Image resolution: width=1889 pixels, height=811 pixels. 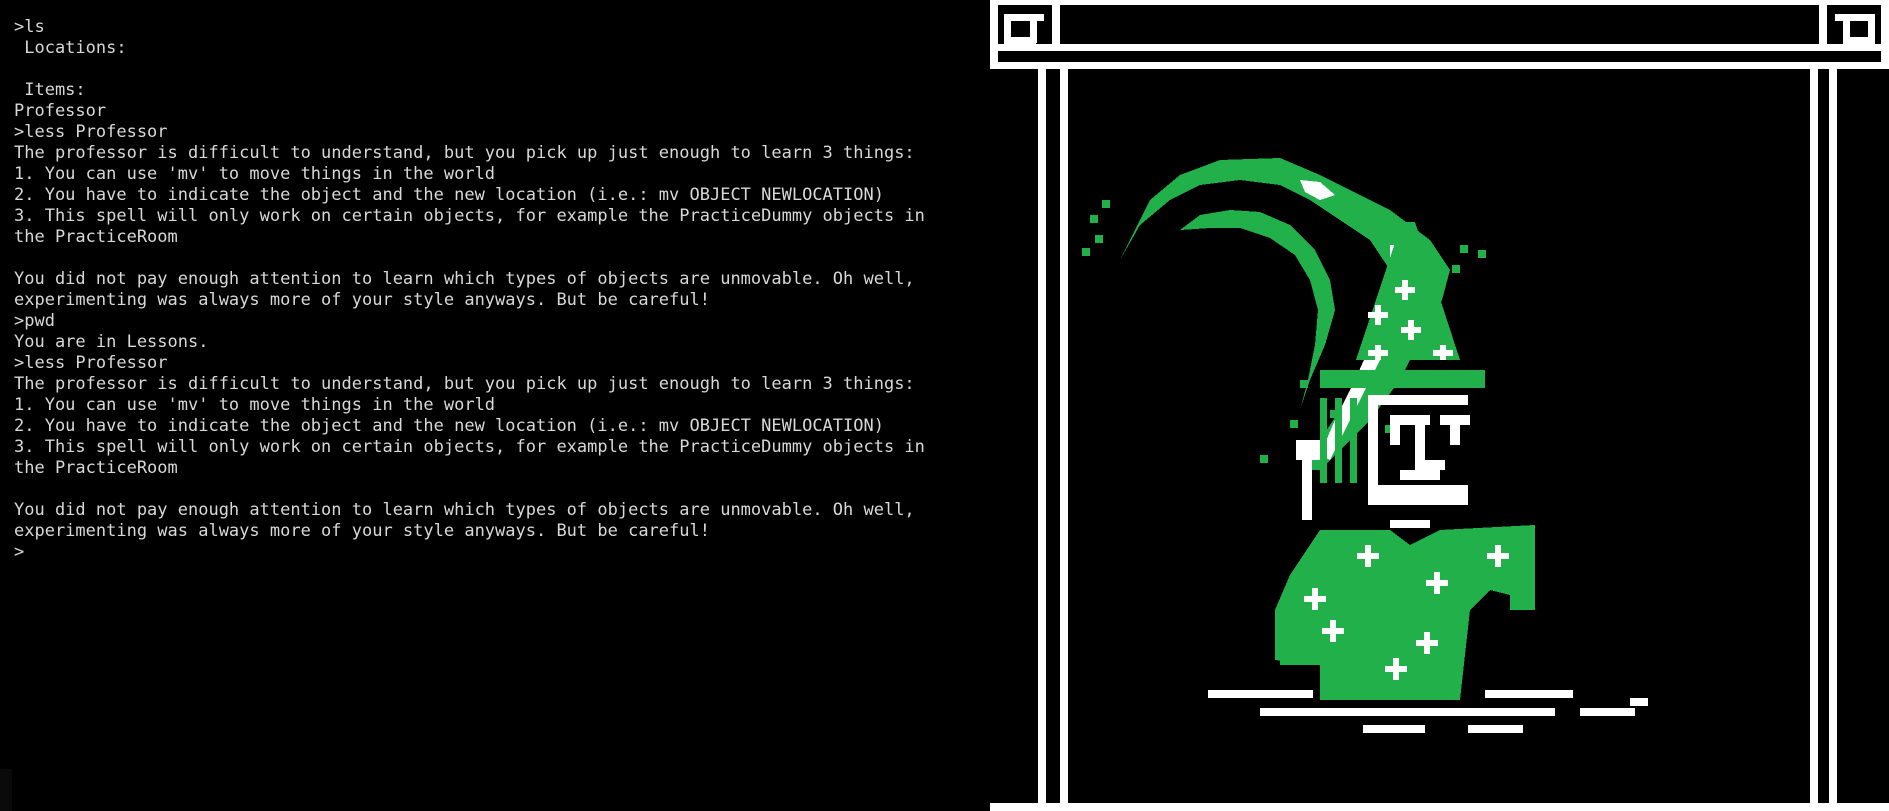 I want to click on terminal-line: >pwd, so click(x=34, y=321).